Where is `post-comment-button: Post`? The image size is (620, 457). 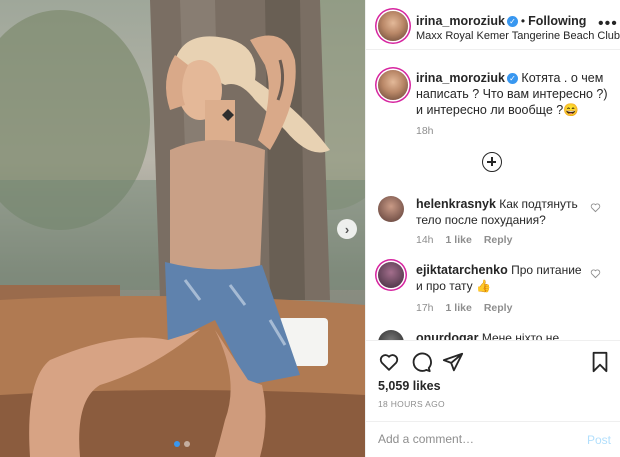 post-comment-button: Post is located at coordinates (599, 440).